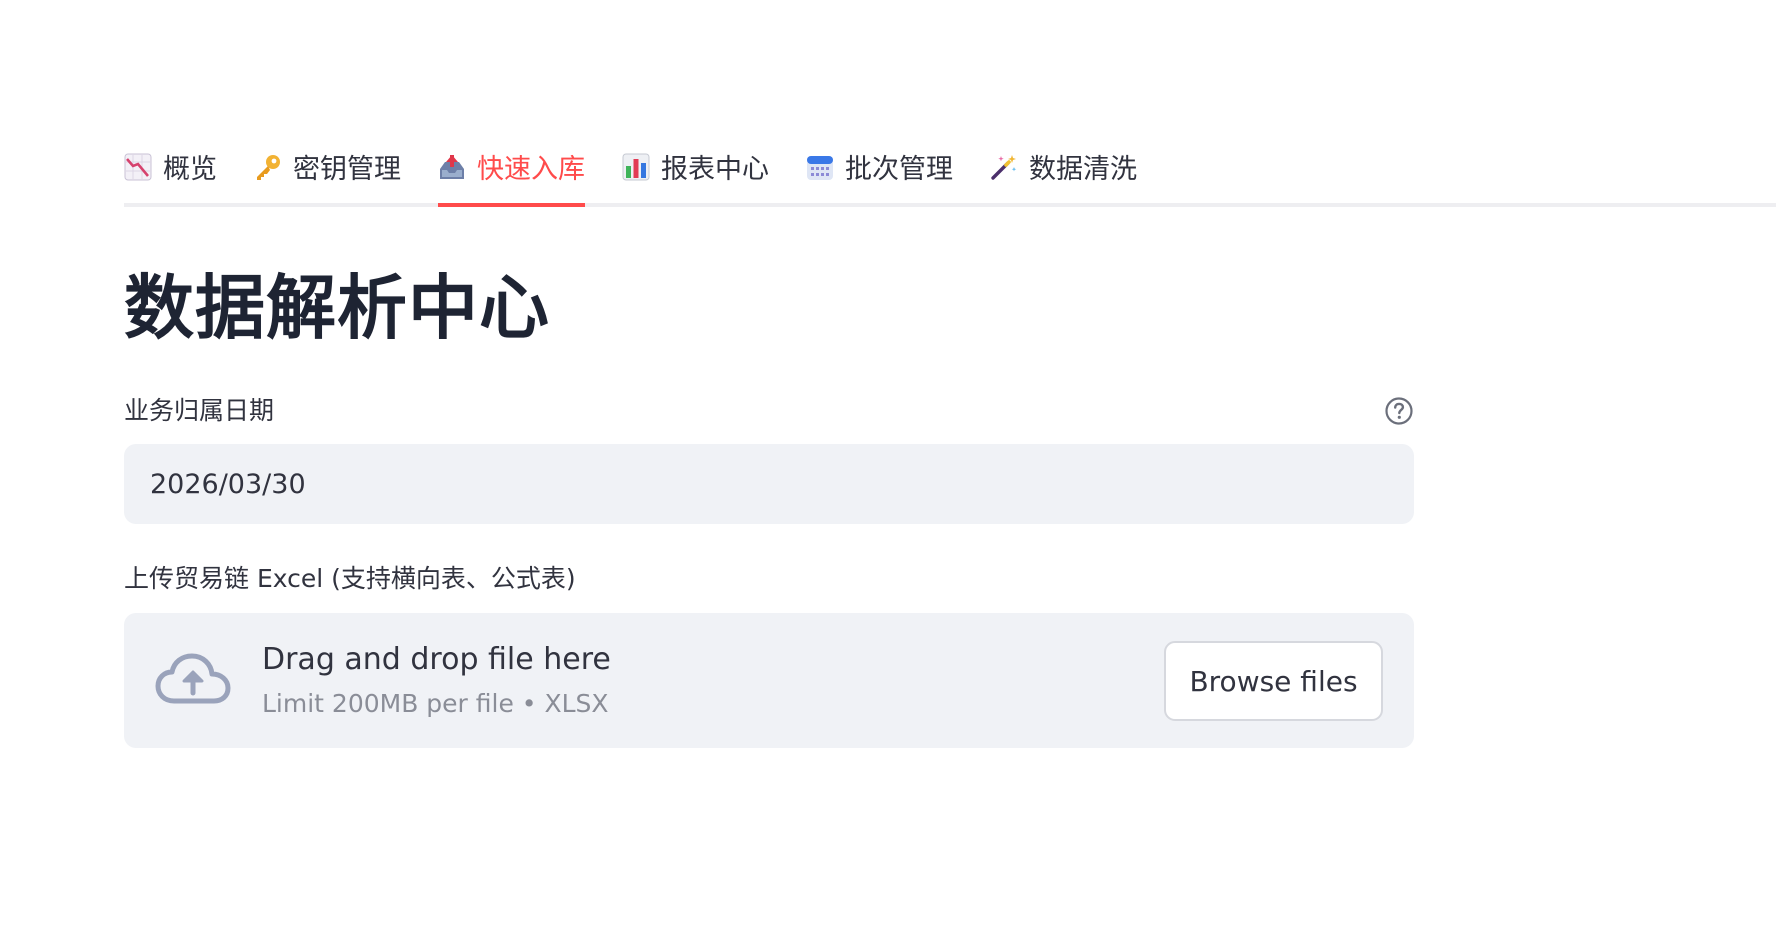 Image resolution: width=1776 pixels, height=938 pixels. I want to click on question-circle-icon, so click(1399, 411).